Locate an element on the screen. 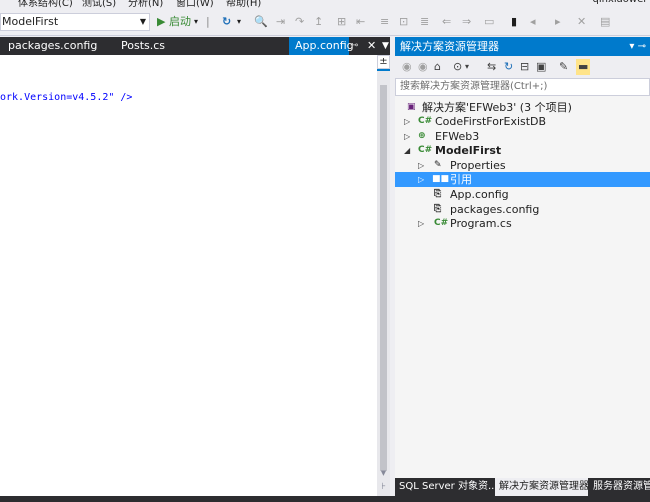  status-bar is located at coordinates (325, 499).